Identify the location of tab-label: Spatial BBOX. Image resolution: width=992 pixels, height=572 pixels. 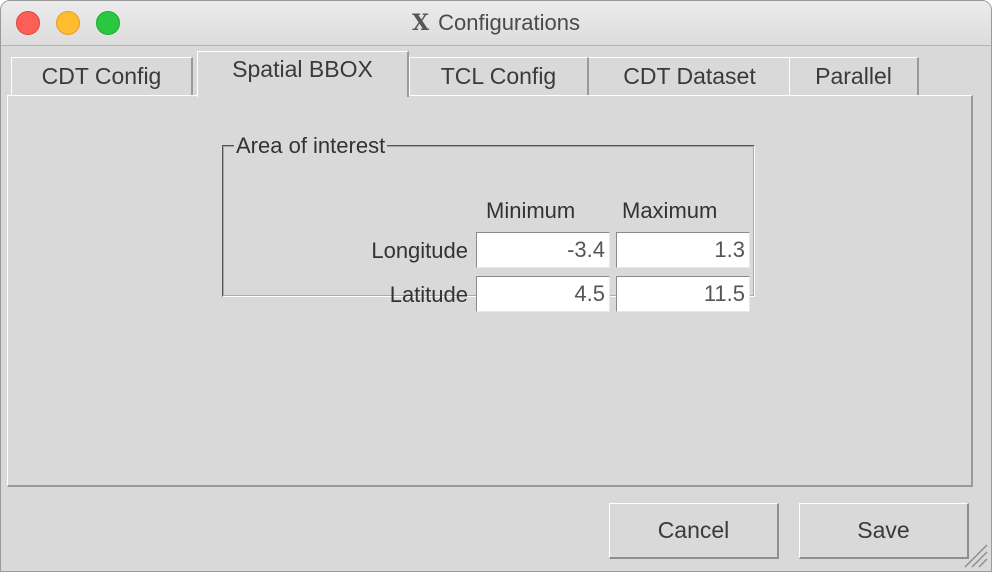
(302, 69).